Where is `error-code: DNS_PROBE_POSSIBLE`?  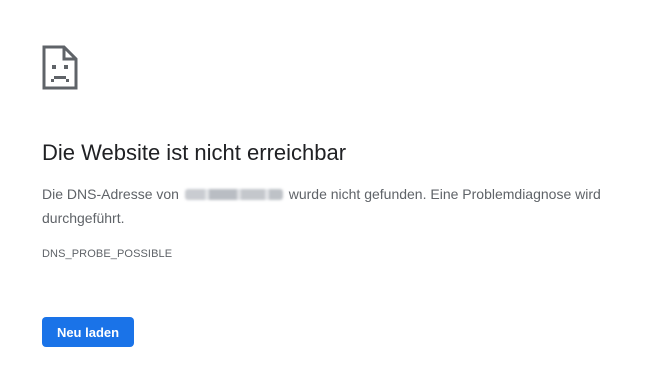
error-code: DNS_PROBE_POSSIBLE is located at coordinates (107, 254).